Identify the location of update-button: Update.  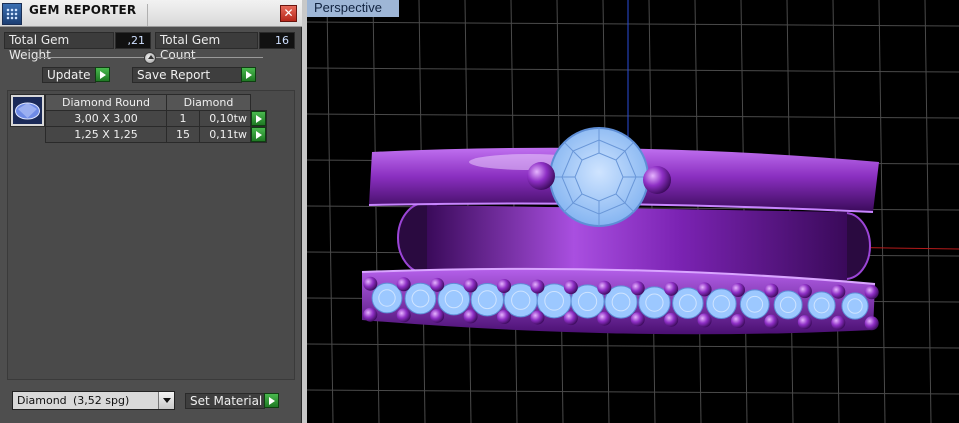
(69, 75).